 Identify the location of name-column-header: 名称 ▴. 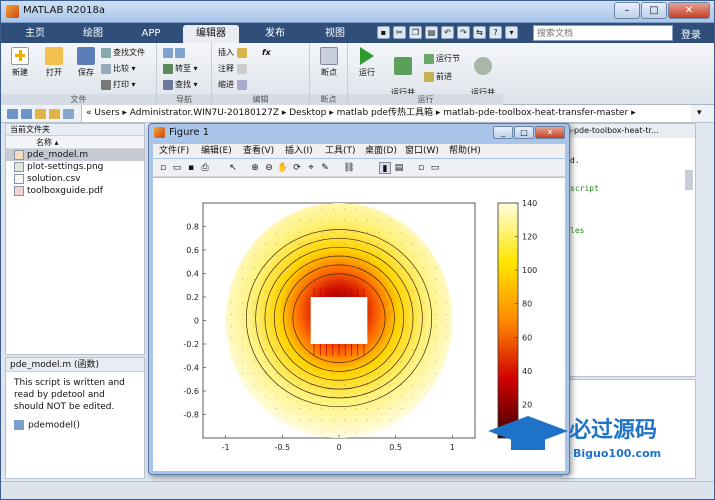
(75, 142).